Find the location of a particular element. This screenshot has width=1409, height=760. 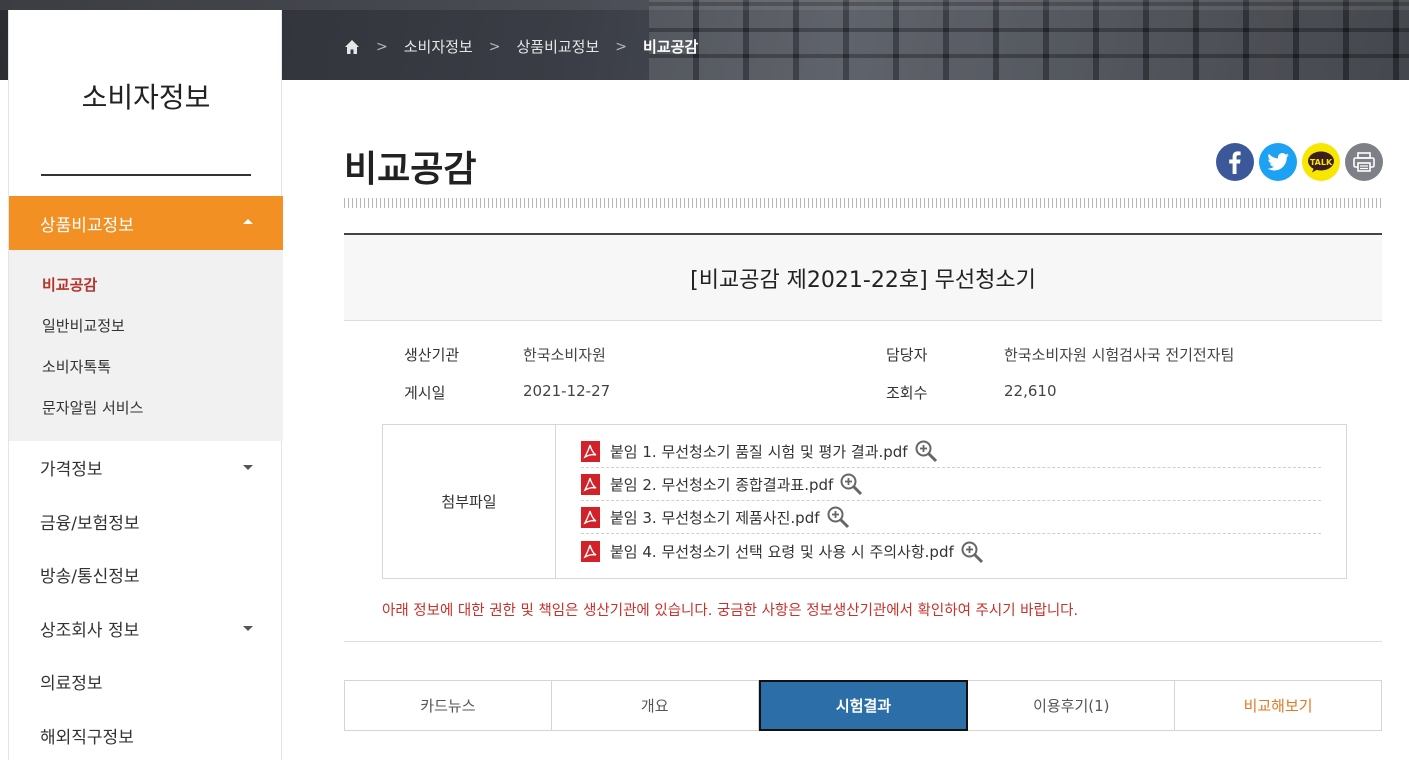

sidebar-item-label: 가격정보 is located at coordinates (71, 470).